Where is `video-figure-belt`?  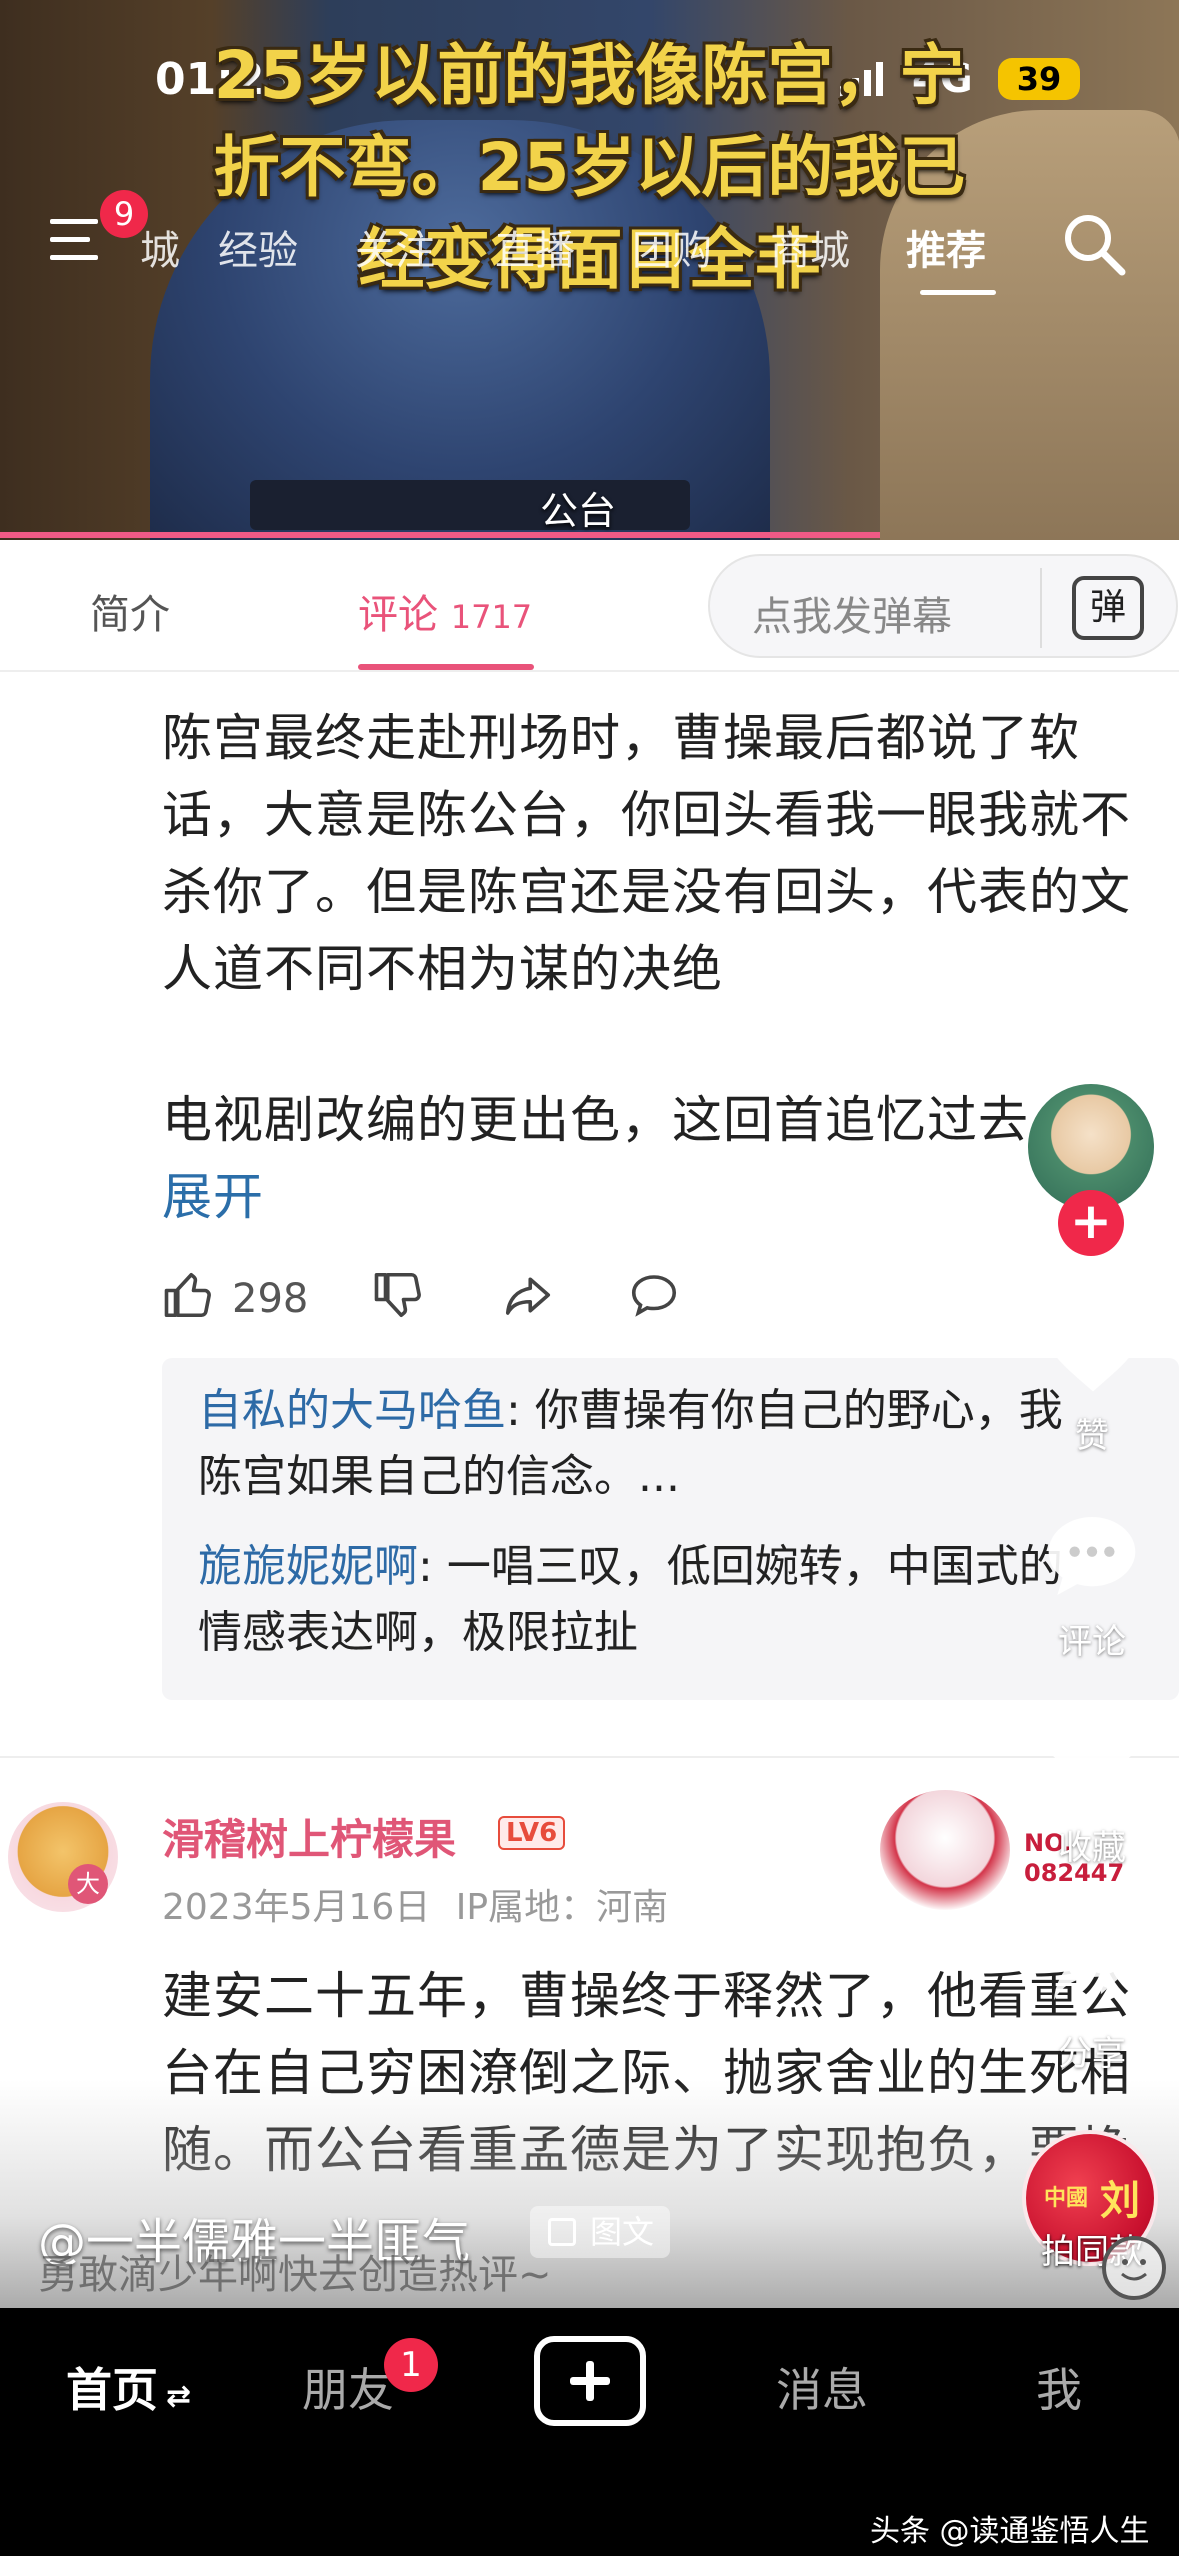
video-figure-belt is located at coordinates (470, 505).